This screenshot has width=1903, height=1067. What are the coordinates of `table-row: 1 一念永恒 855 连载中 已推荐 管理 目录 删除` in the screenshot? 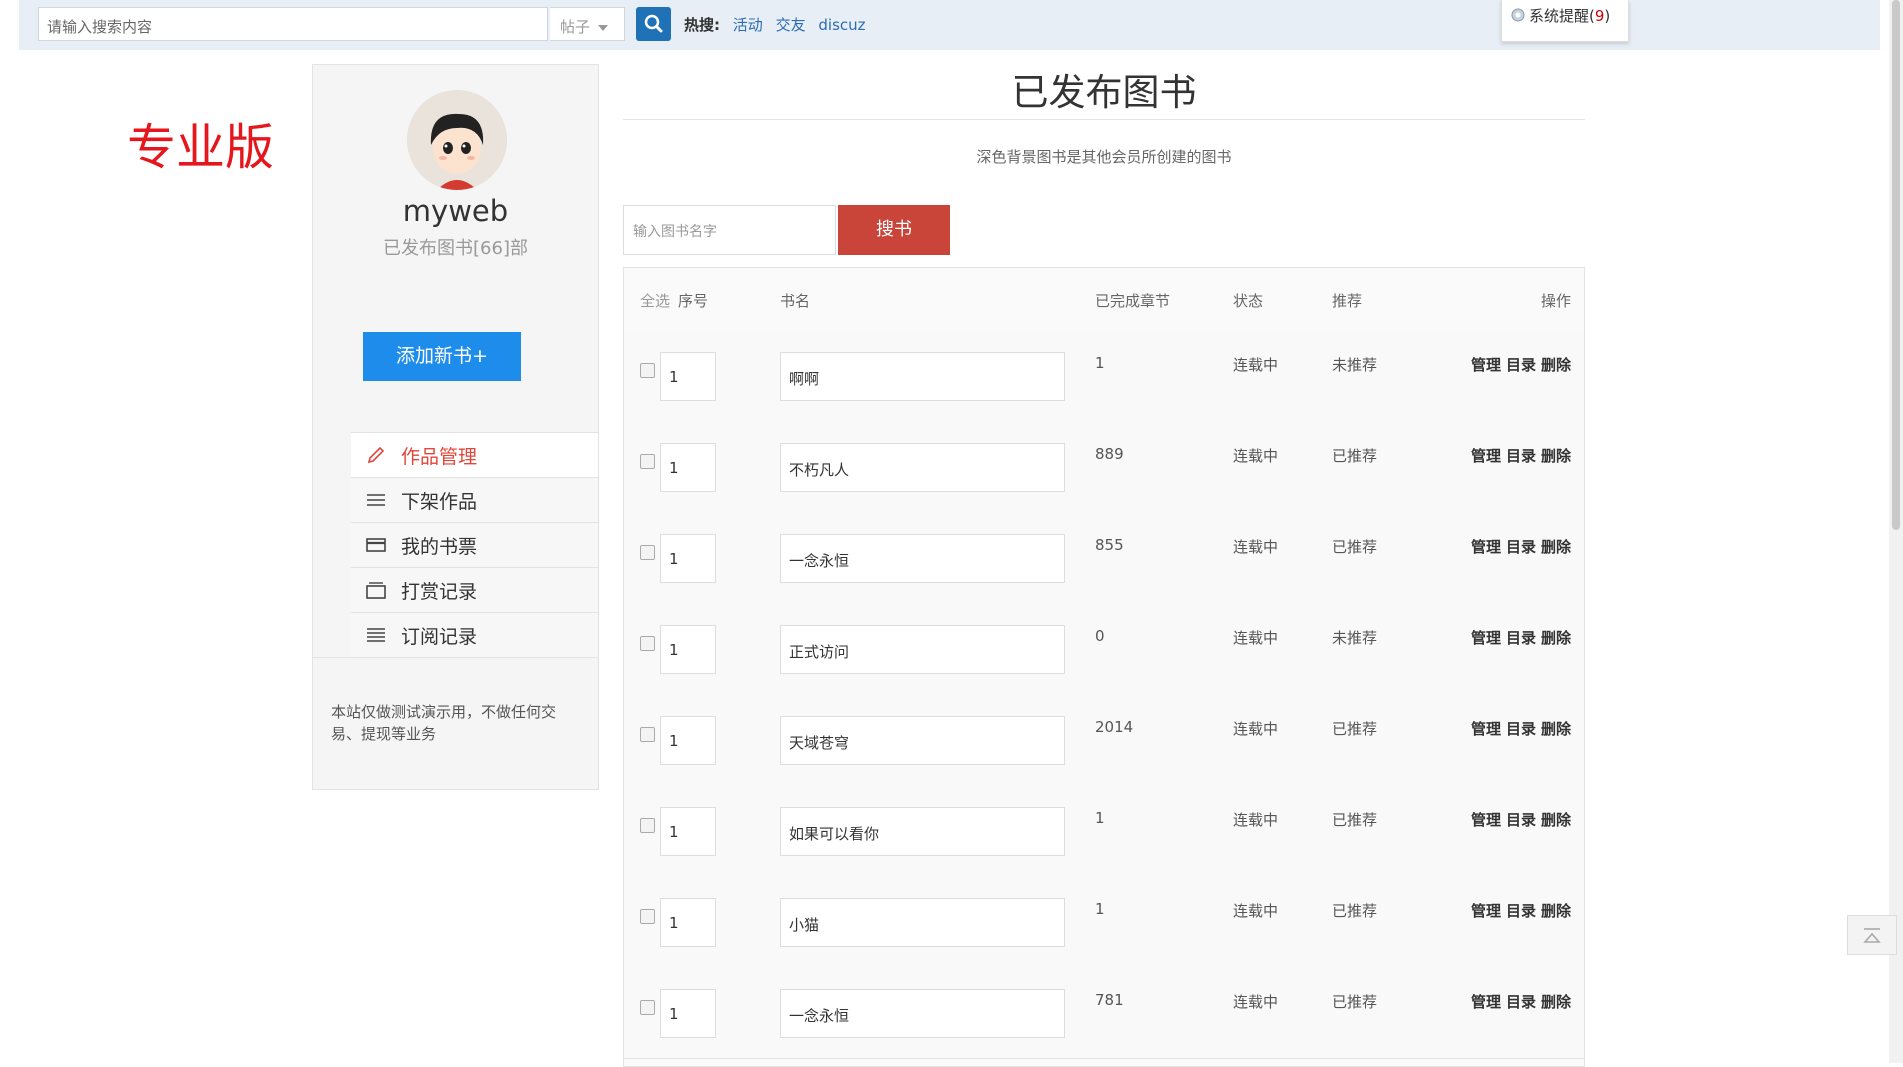 It's located at (1104, 558).